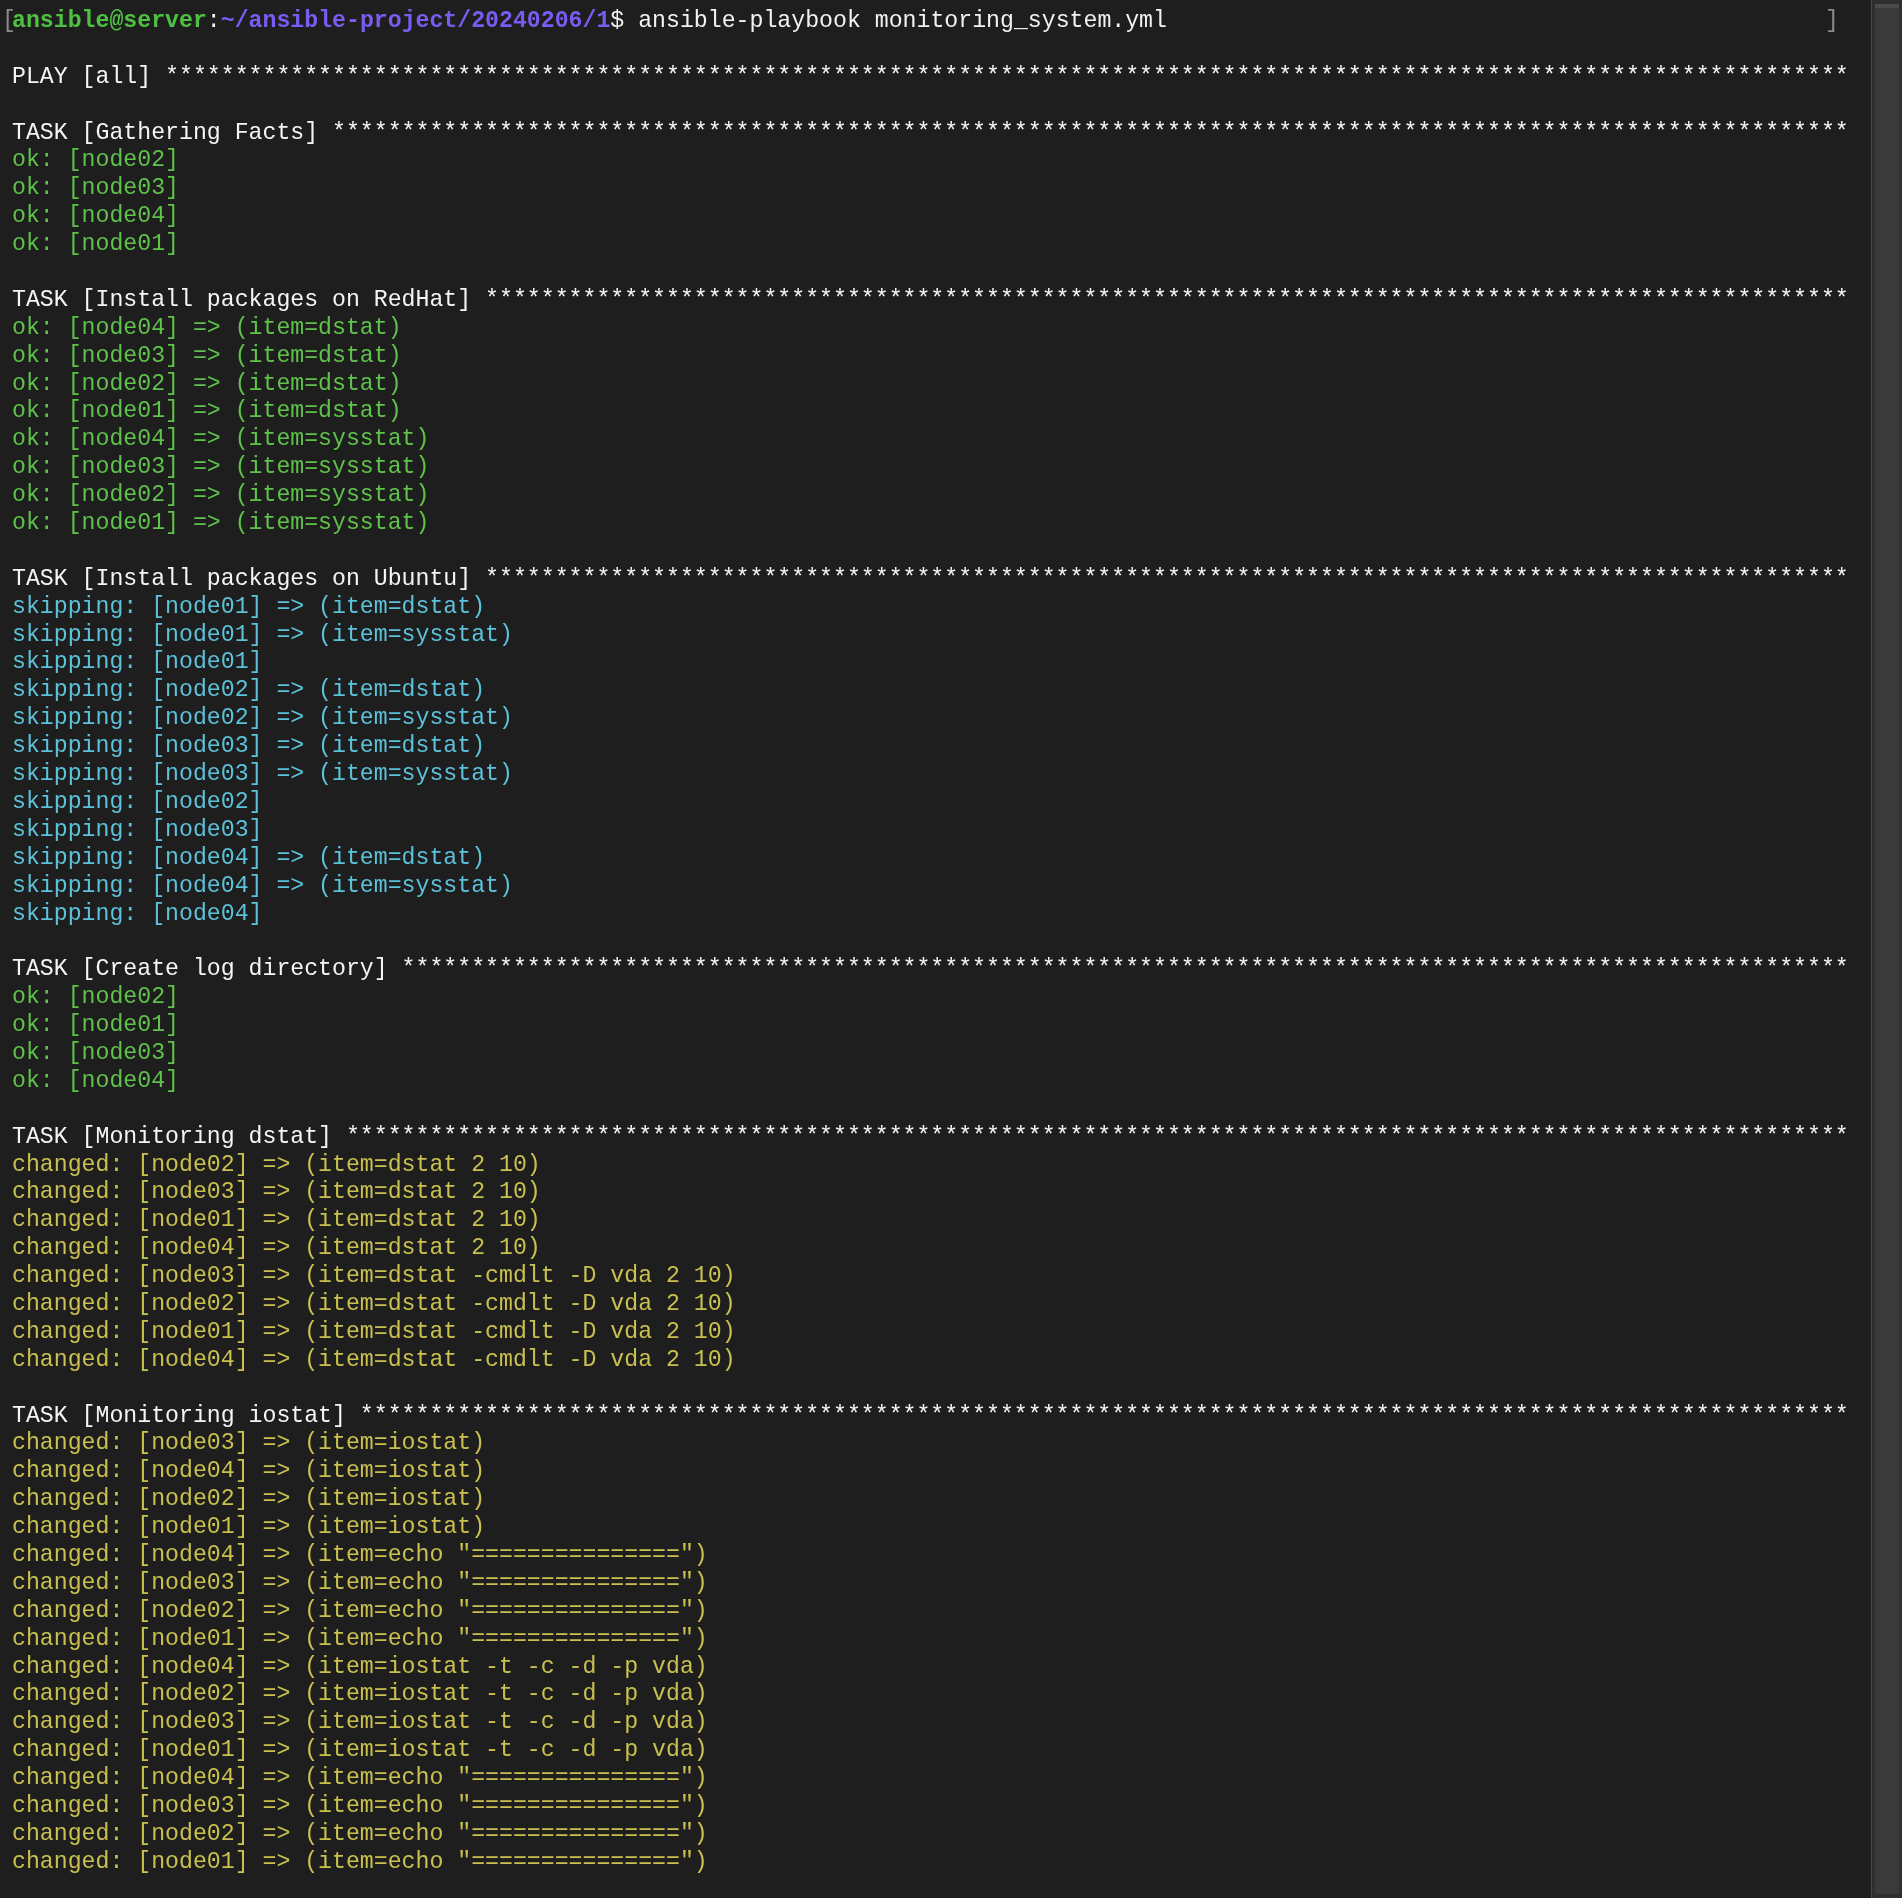  What do you see at coordinates (262, 886) in the screenshot?
I see `task-result-line: skipping: [node04] => (item=sysstat)` at bounding box center [262, 886].